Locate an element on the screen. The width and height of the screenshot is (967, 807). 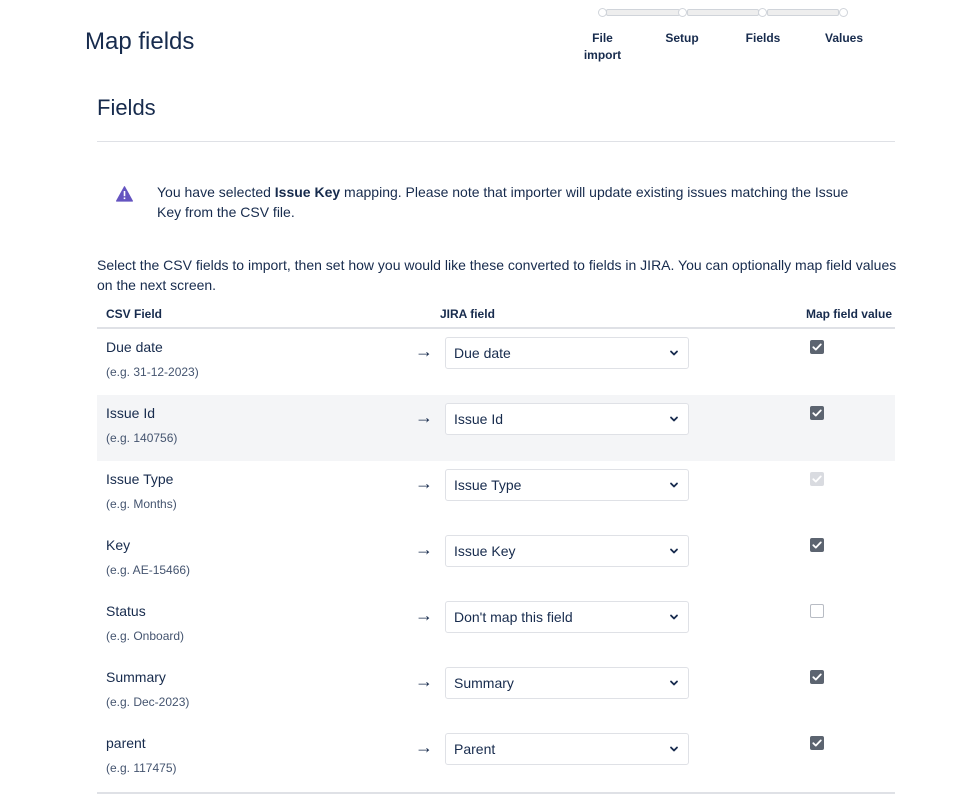
table-row: Summary (e.g. Dec-2023) → Summary is located at coordinates (496, 692).